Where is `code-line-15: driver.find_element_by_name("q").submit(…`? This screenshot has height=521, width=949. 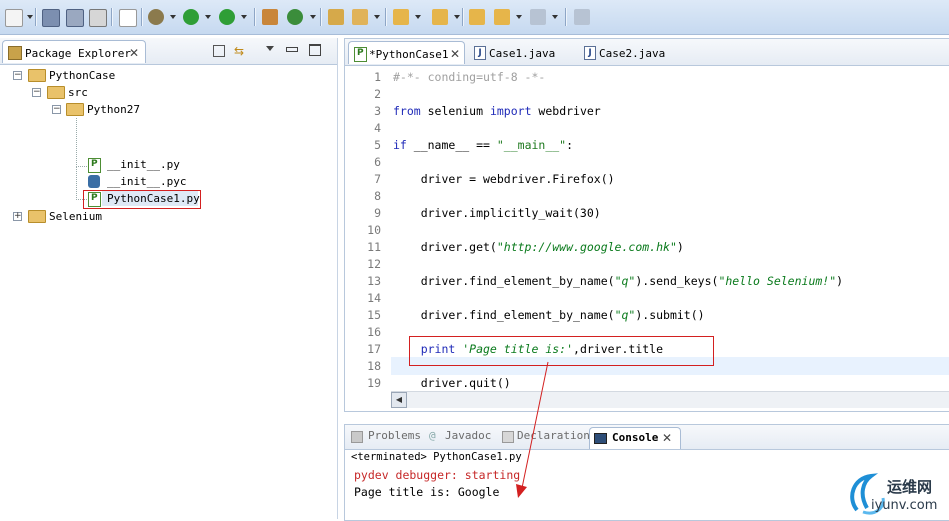 code-line-15: driver.find_element_by_name("q").submit(… is located at coordinates (549, 315).